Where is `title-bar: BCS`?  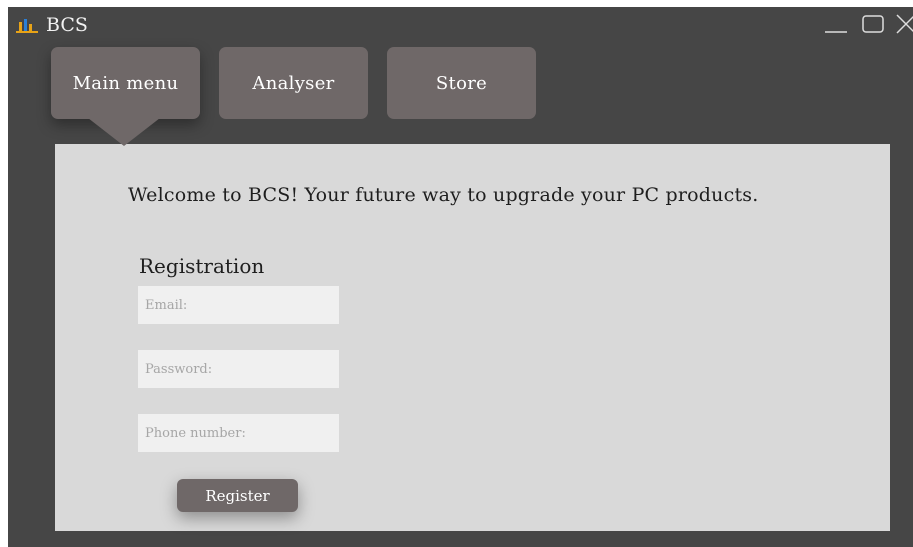 title-bar: BCS is located at coordinates (460, 24).